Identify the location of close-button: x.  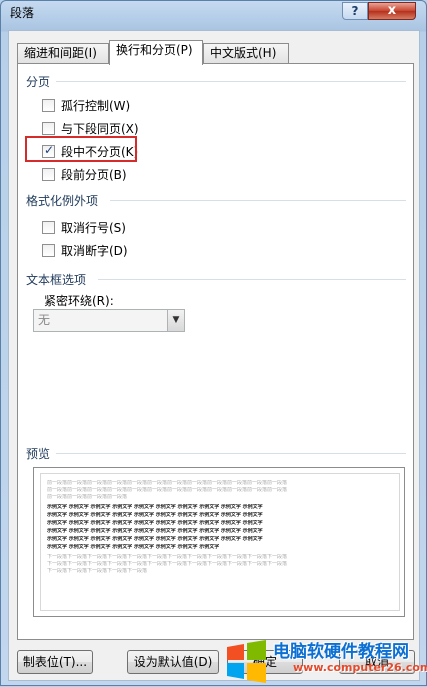
(392, 11).